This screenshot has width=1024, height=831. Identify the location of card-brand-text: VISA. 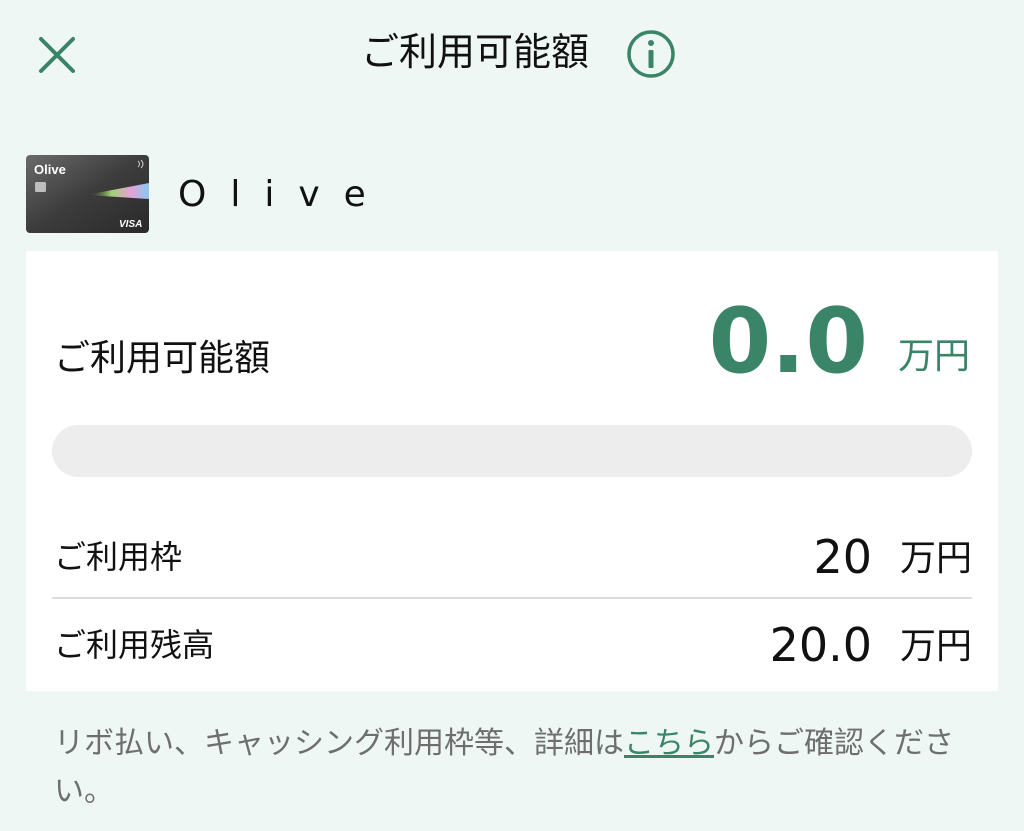
(130, 224).